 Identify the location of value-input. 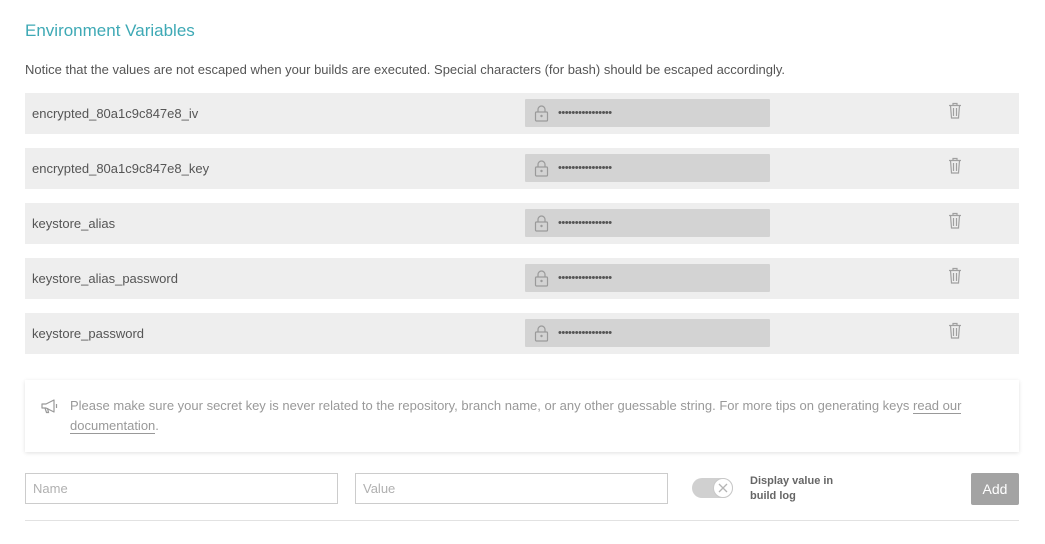
(511, 488).